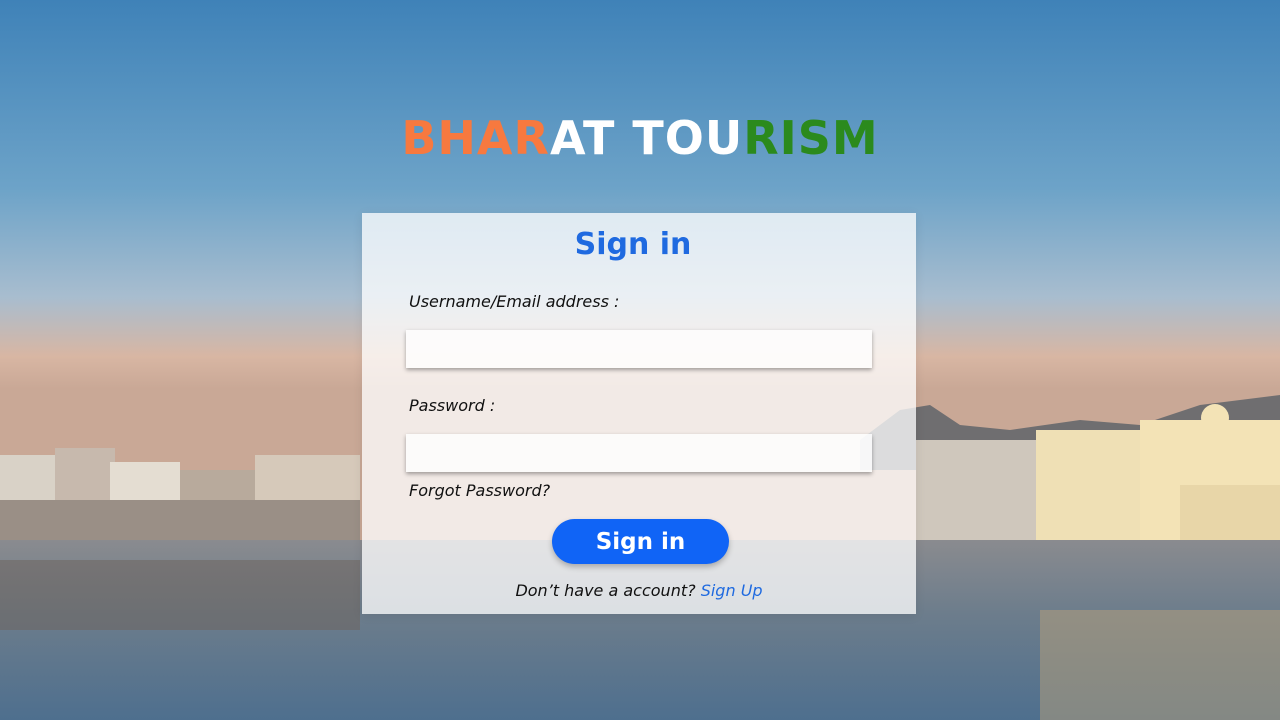 This screenshot has width=1280, height=720. I want to click on signup-prompt-text: Don’t have a account?, so click(605, 590).